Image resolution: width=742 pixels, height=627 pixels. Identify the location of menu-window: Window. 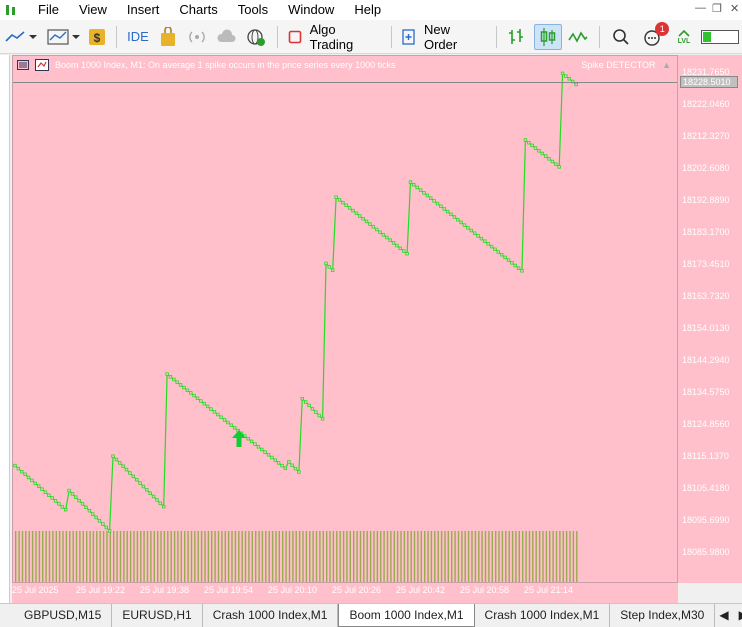
(311, 10).